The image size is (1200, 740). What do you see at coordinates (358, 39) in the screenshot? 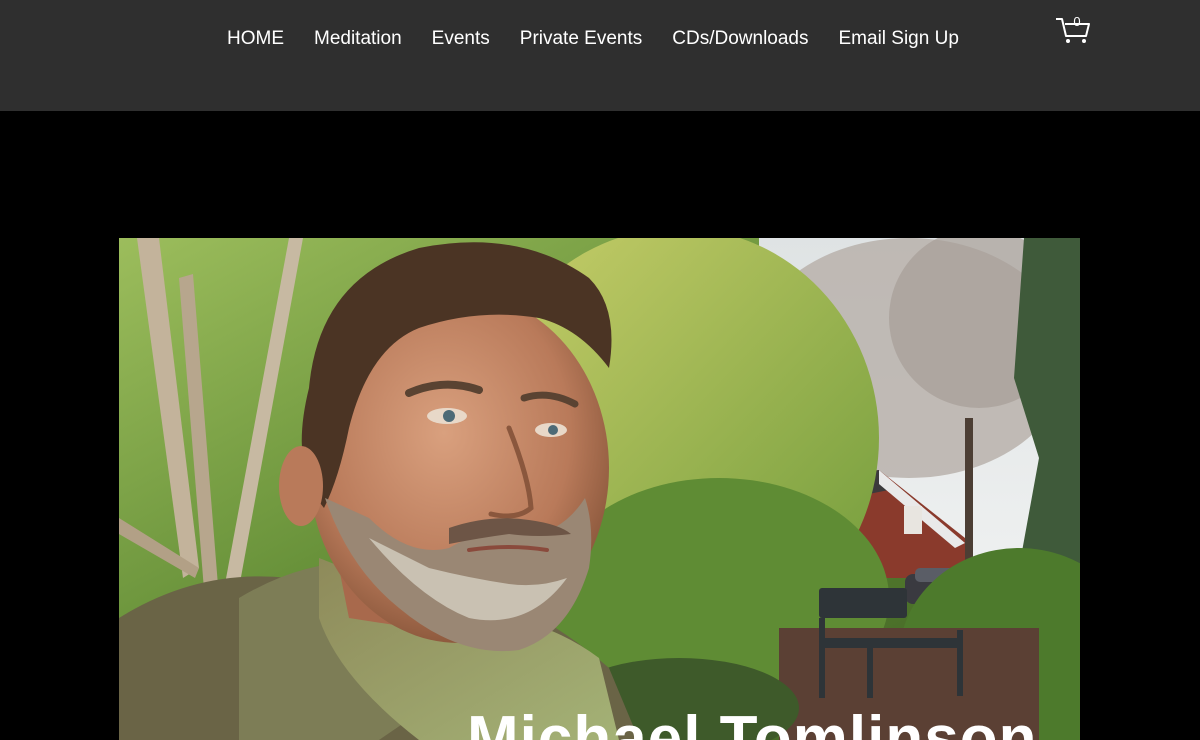
I see `nav-item-meditation: Meditation` at bounding box center [358, 39].